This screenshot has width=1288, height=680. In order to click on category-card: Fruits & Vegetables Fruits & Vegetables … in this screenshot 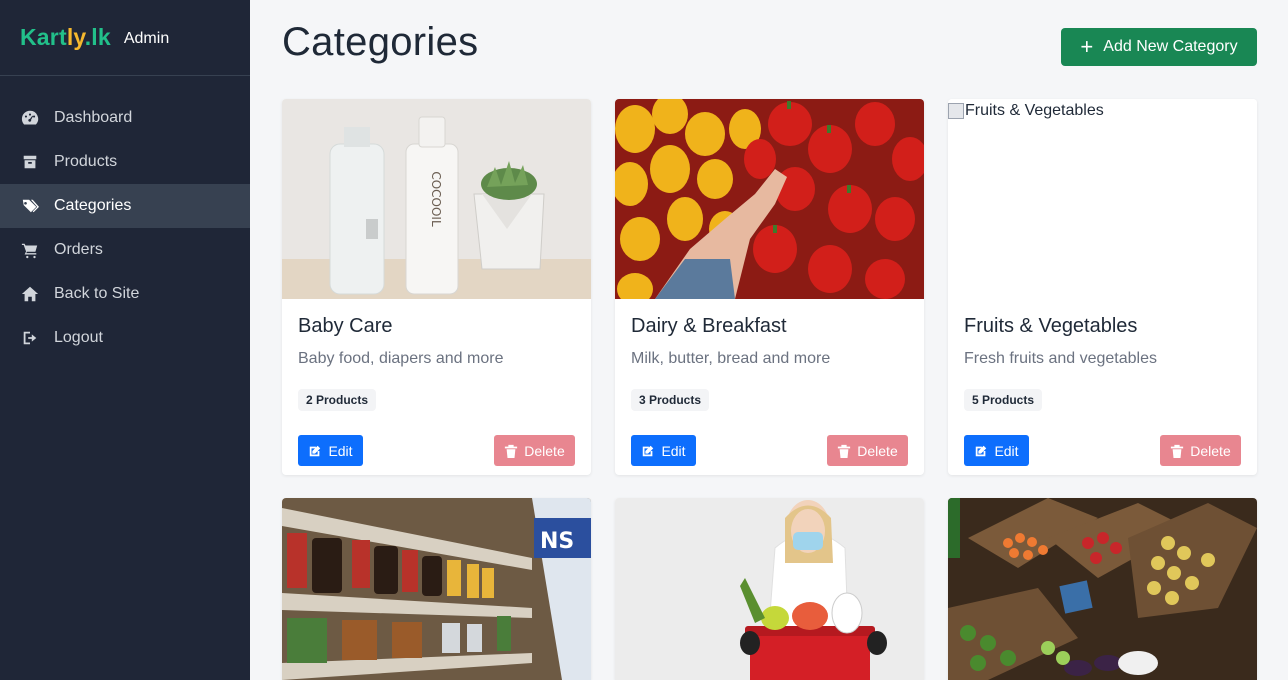, I will do `click(1102, 287)`.